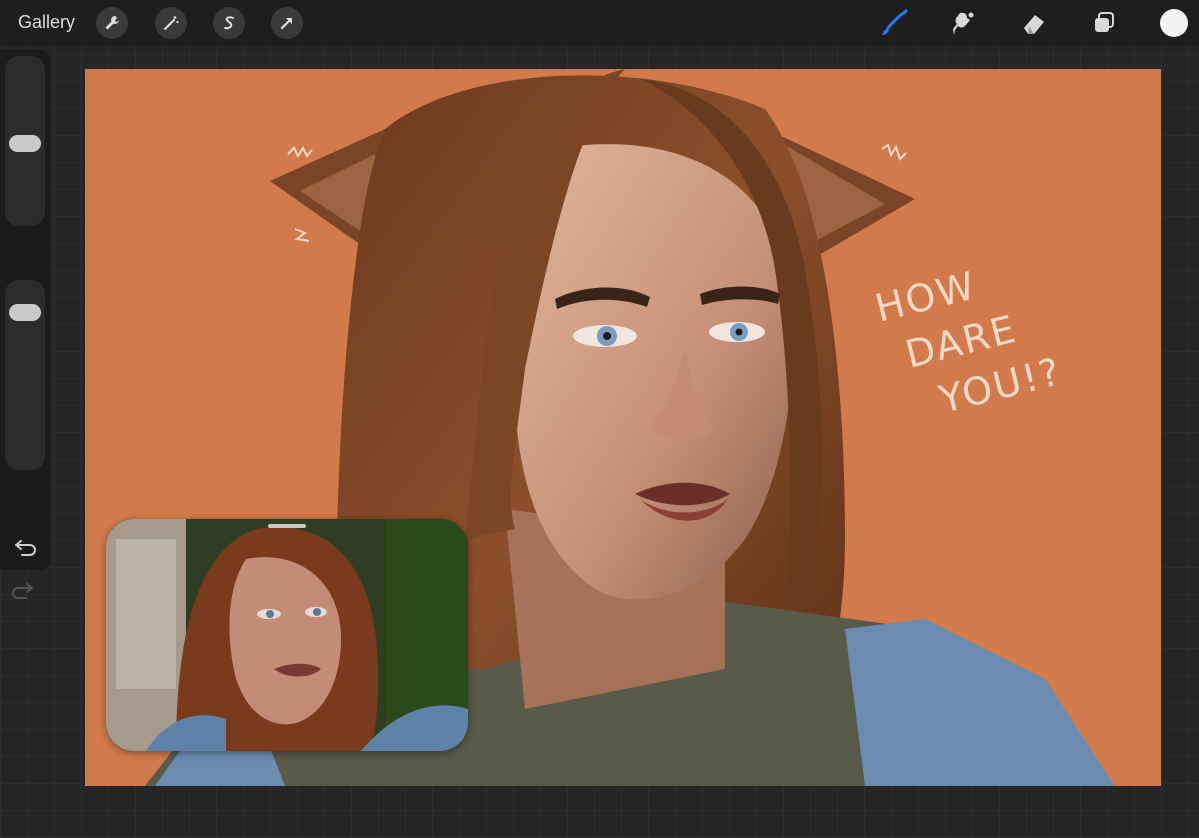 Image resolution: width=1199 pixels, height=838 pixels. What do you see at coordinates (1174, 23) in the screenshot?
I see `color-picker-button` at bounding box center [1174, 23].